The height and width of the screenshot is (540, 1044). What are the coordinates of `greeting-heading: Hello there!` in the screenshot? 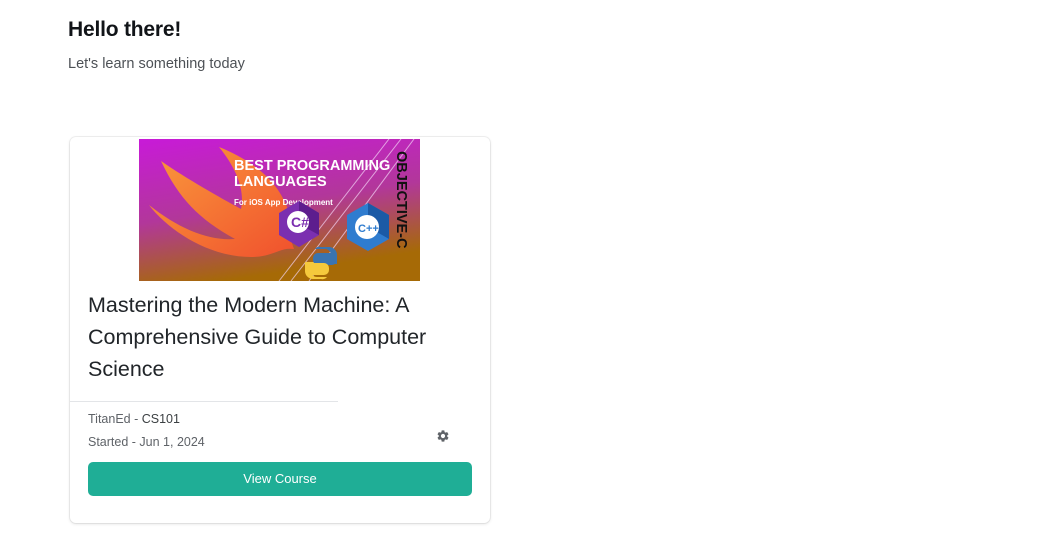 It's located at (125, 29).